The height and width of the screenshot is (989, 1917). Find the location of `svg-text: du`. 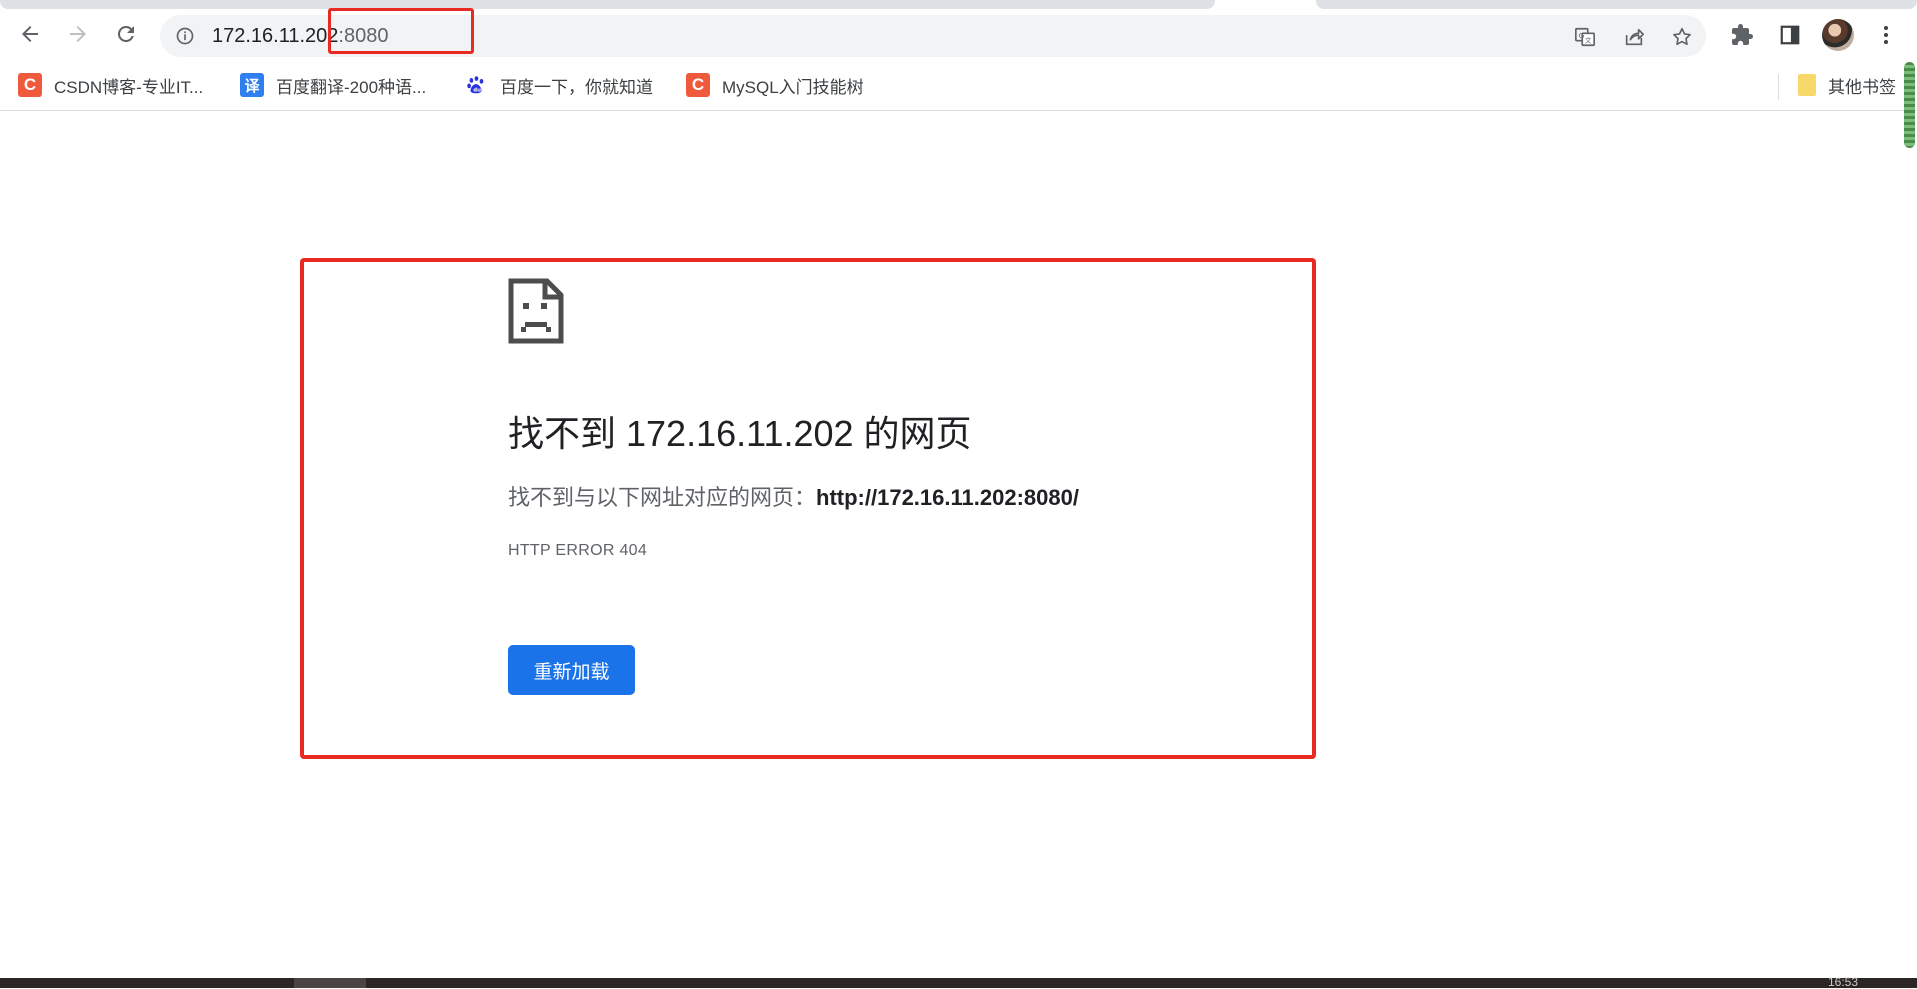

svg-text: du is located at coordinates (477, 90).